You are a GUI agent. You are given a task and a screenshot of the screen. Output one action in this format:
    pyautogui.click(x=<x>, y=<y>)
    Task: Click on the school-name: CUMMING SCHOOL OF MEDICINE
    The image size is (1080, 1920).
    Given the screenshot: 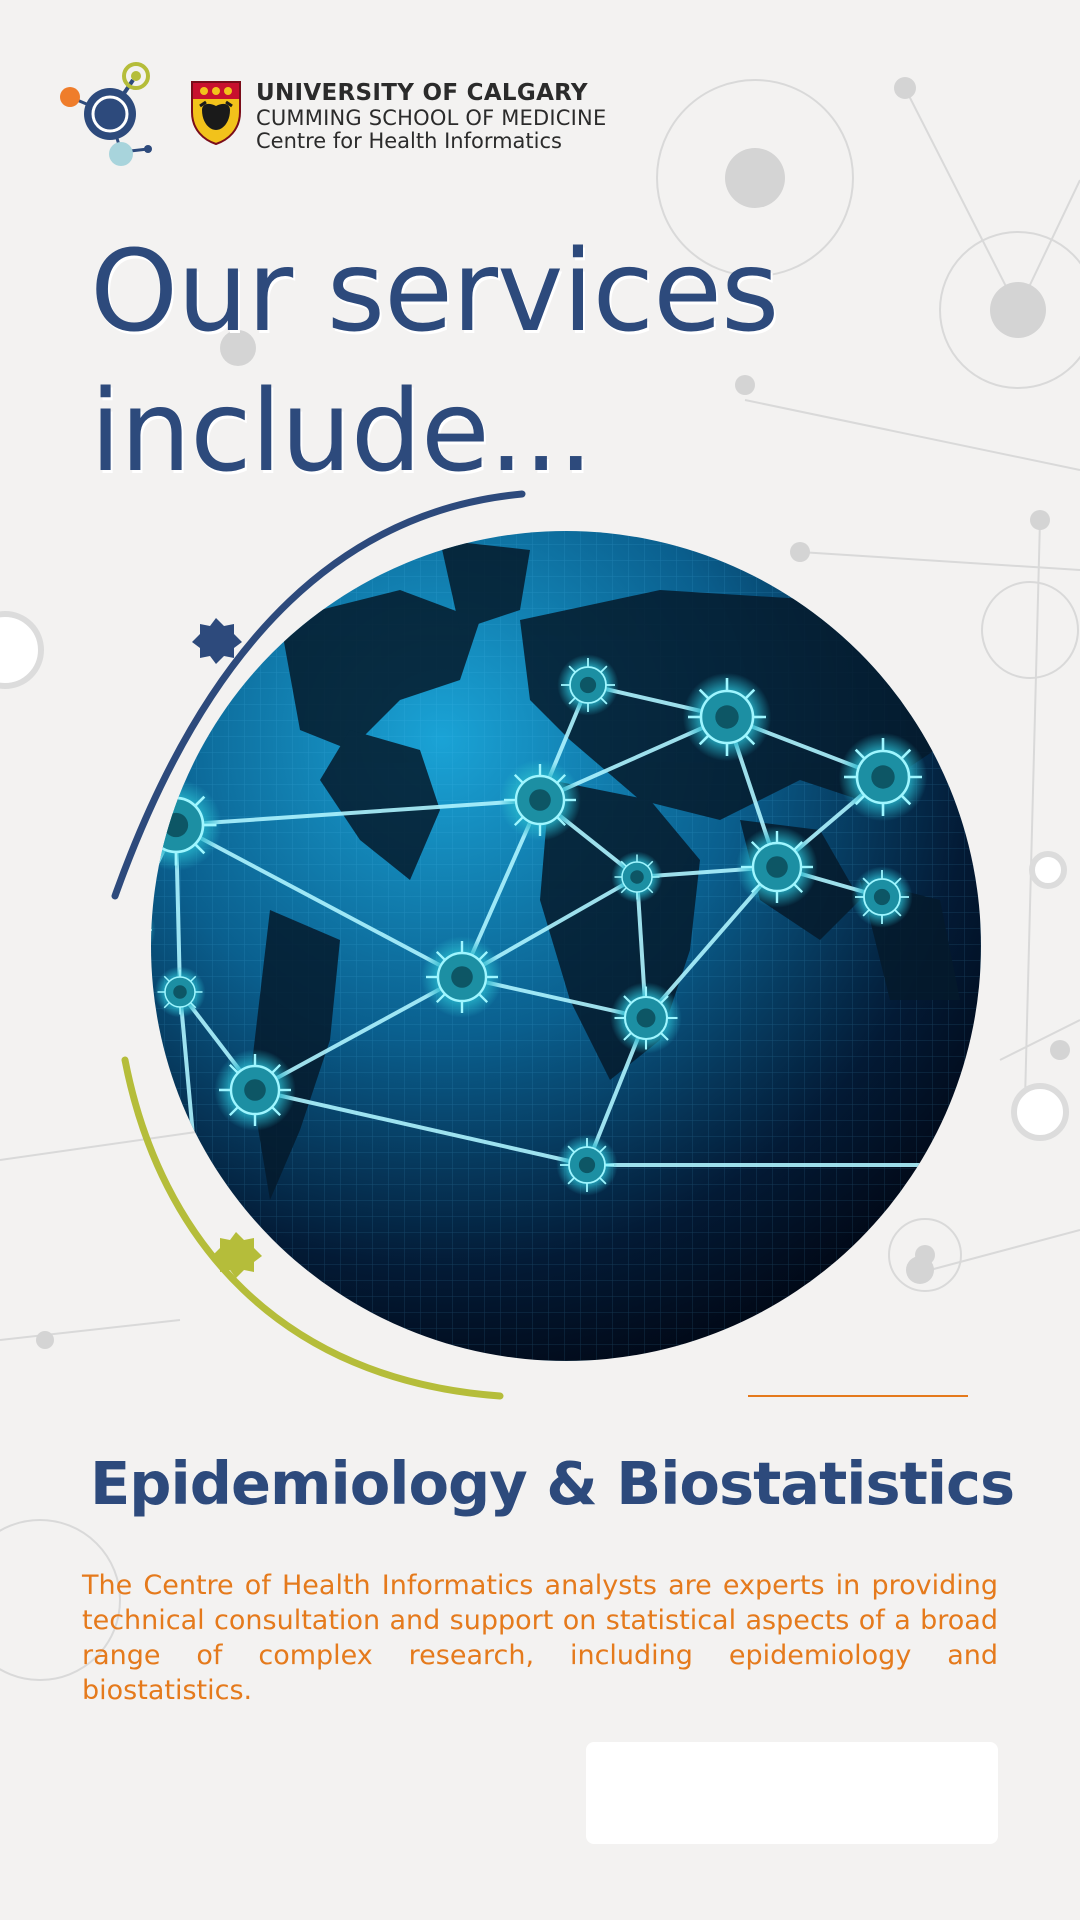 What is the action you would take?
    pyautogui.click(x=431, y=118)
    